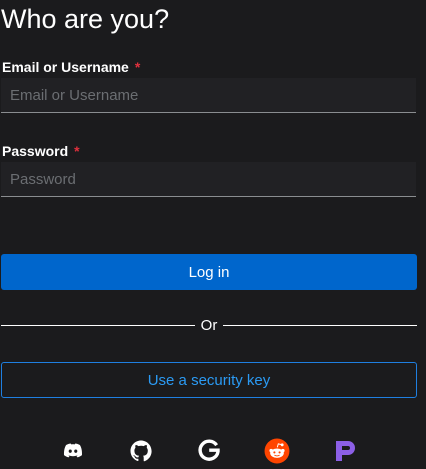 The width and height of the screenshot is (426, 469). Describe the element at coordinates (209, 380) in the screenshot. I see `security-key-button: Use a security key` at that location.